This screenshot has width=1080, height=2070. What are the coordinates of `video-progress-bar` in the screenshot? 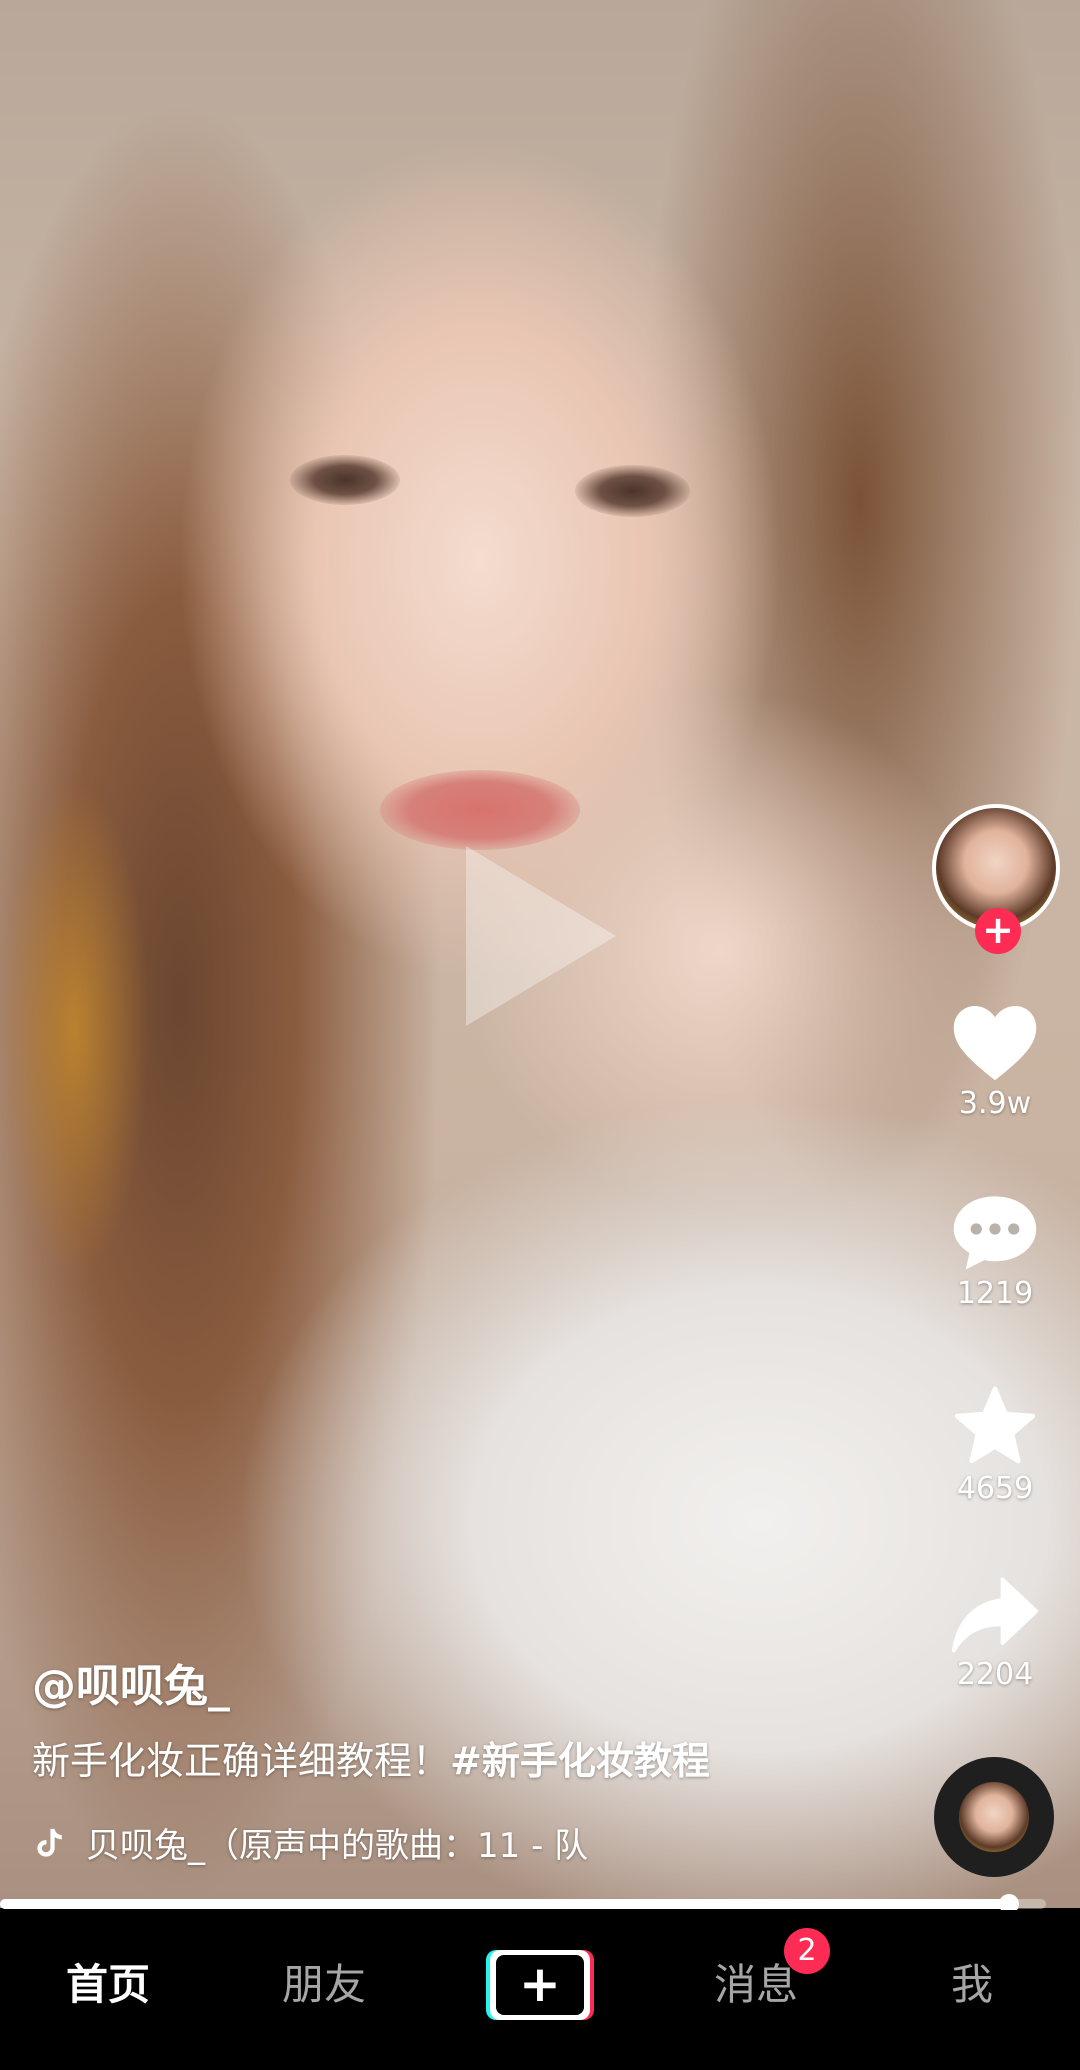 It's located at (523, 1904).